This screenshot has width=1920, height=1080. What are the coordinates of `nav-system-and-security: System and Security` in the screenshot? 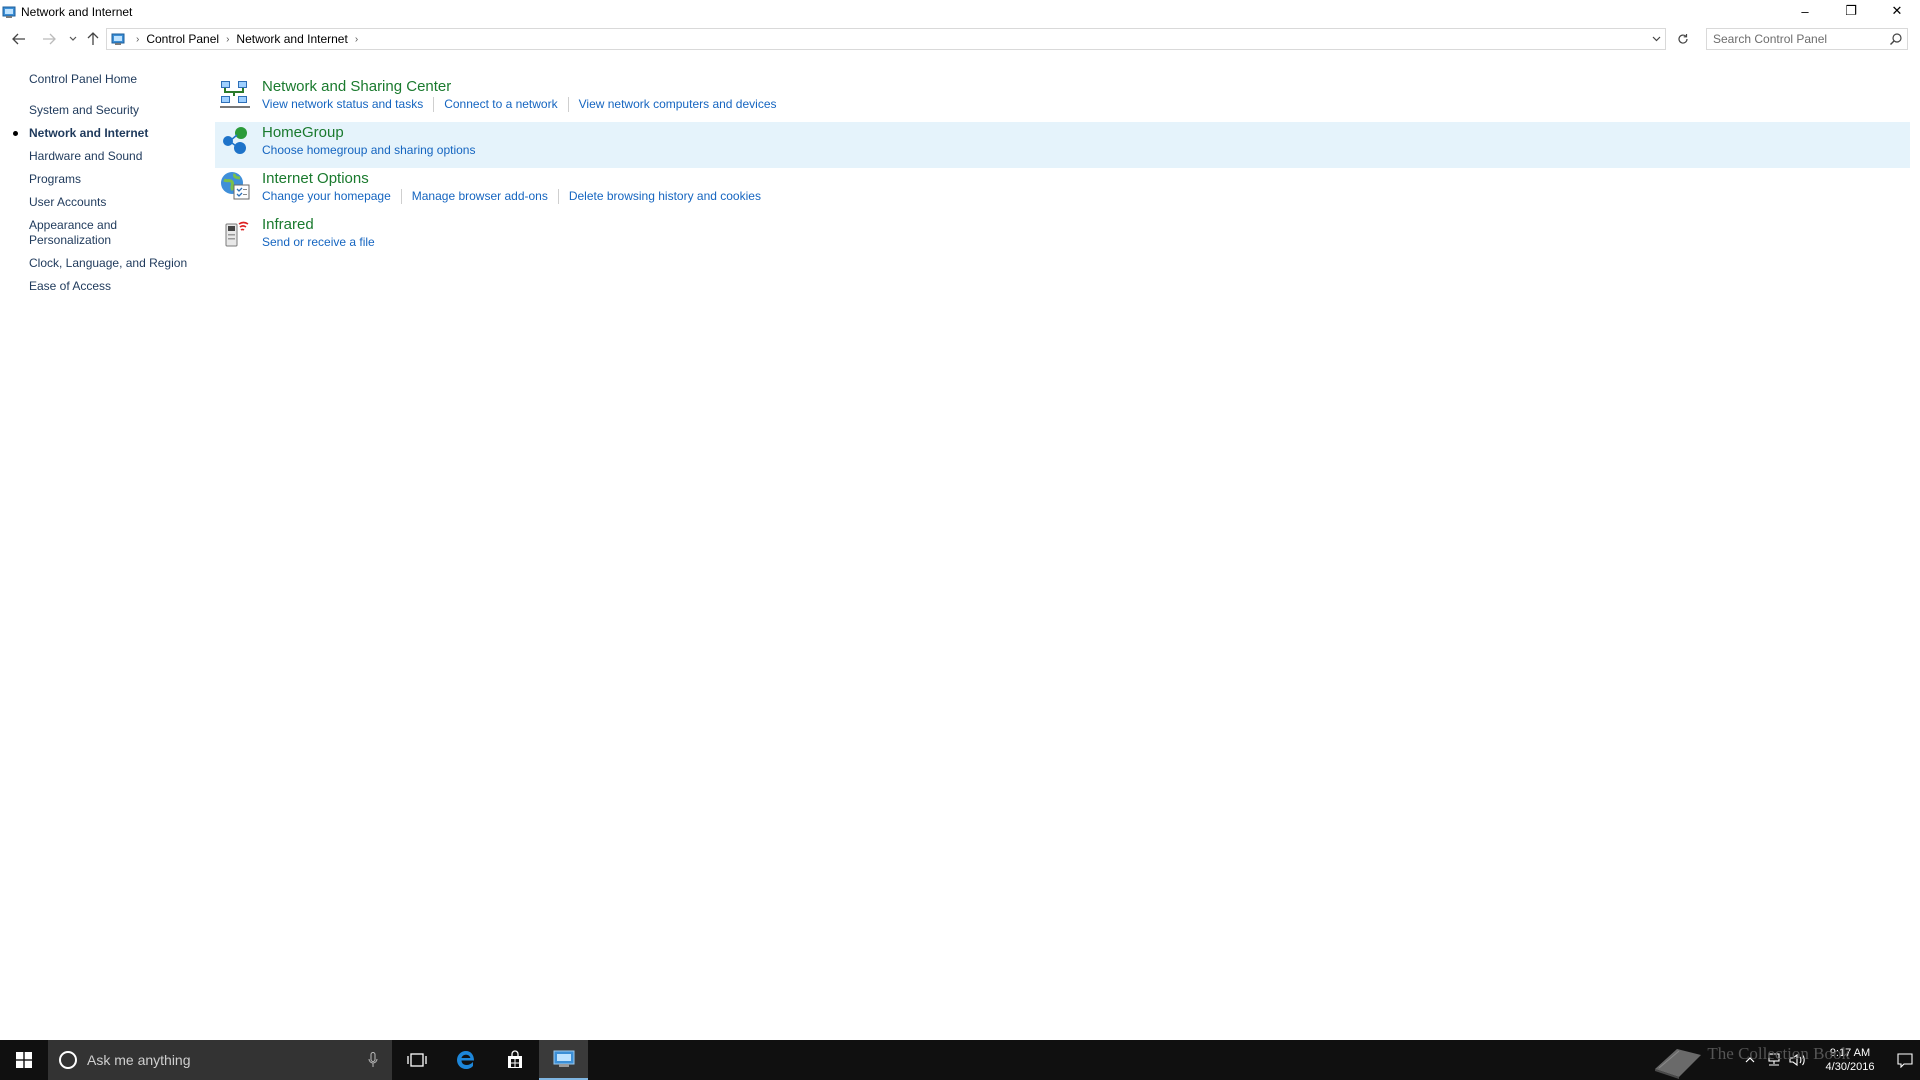 It's located at (114, 110).